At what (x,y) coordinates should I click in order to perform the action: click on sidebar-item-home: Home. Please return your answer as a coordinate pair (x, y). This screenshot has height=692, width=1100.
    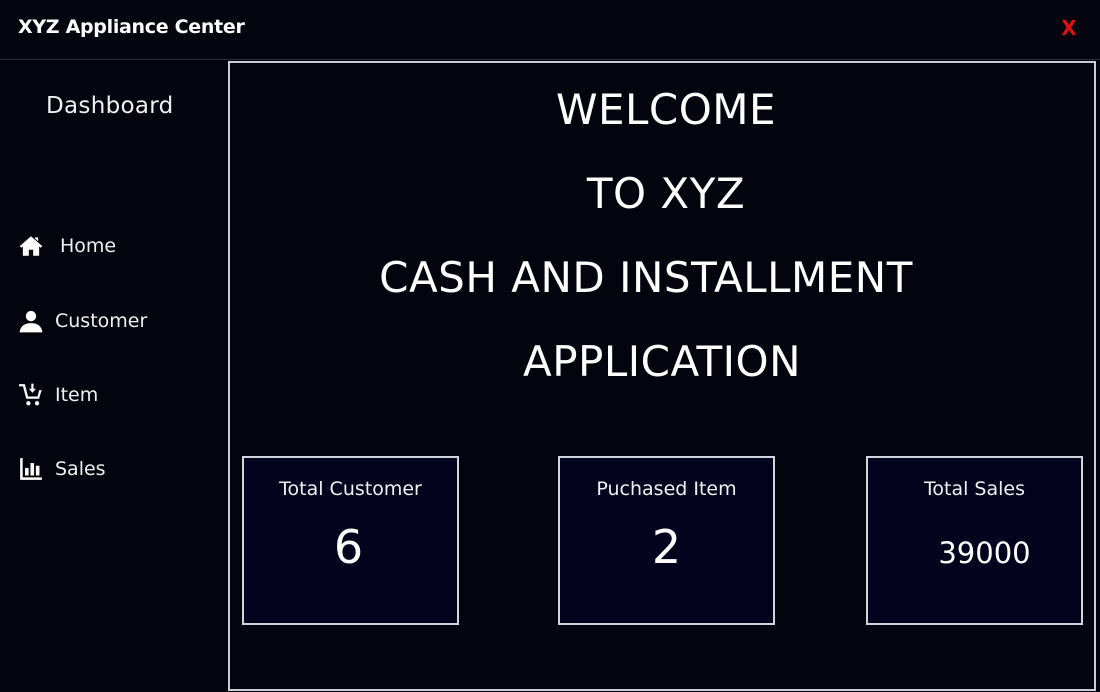
    Looking at the image, I should click on (116, 246).